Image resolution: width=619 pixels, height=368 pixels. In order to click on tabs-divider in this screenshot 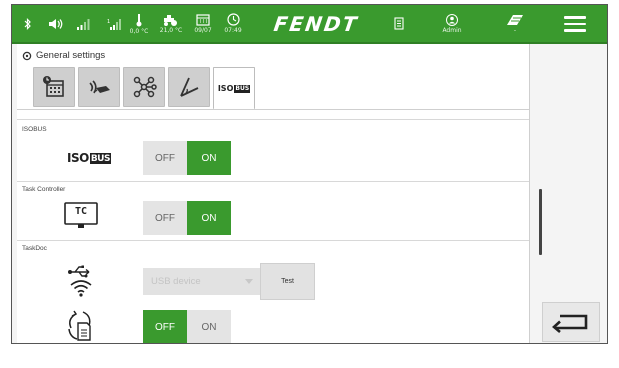, I will do `click(273, 109)`.